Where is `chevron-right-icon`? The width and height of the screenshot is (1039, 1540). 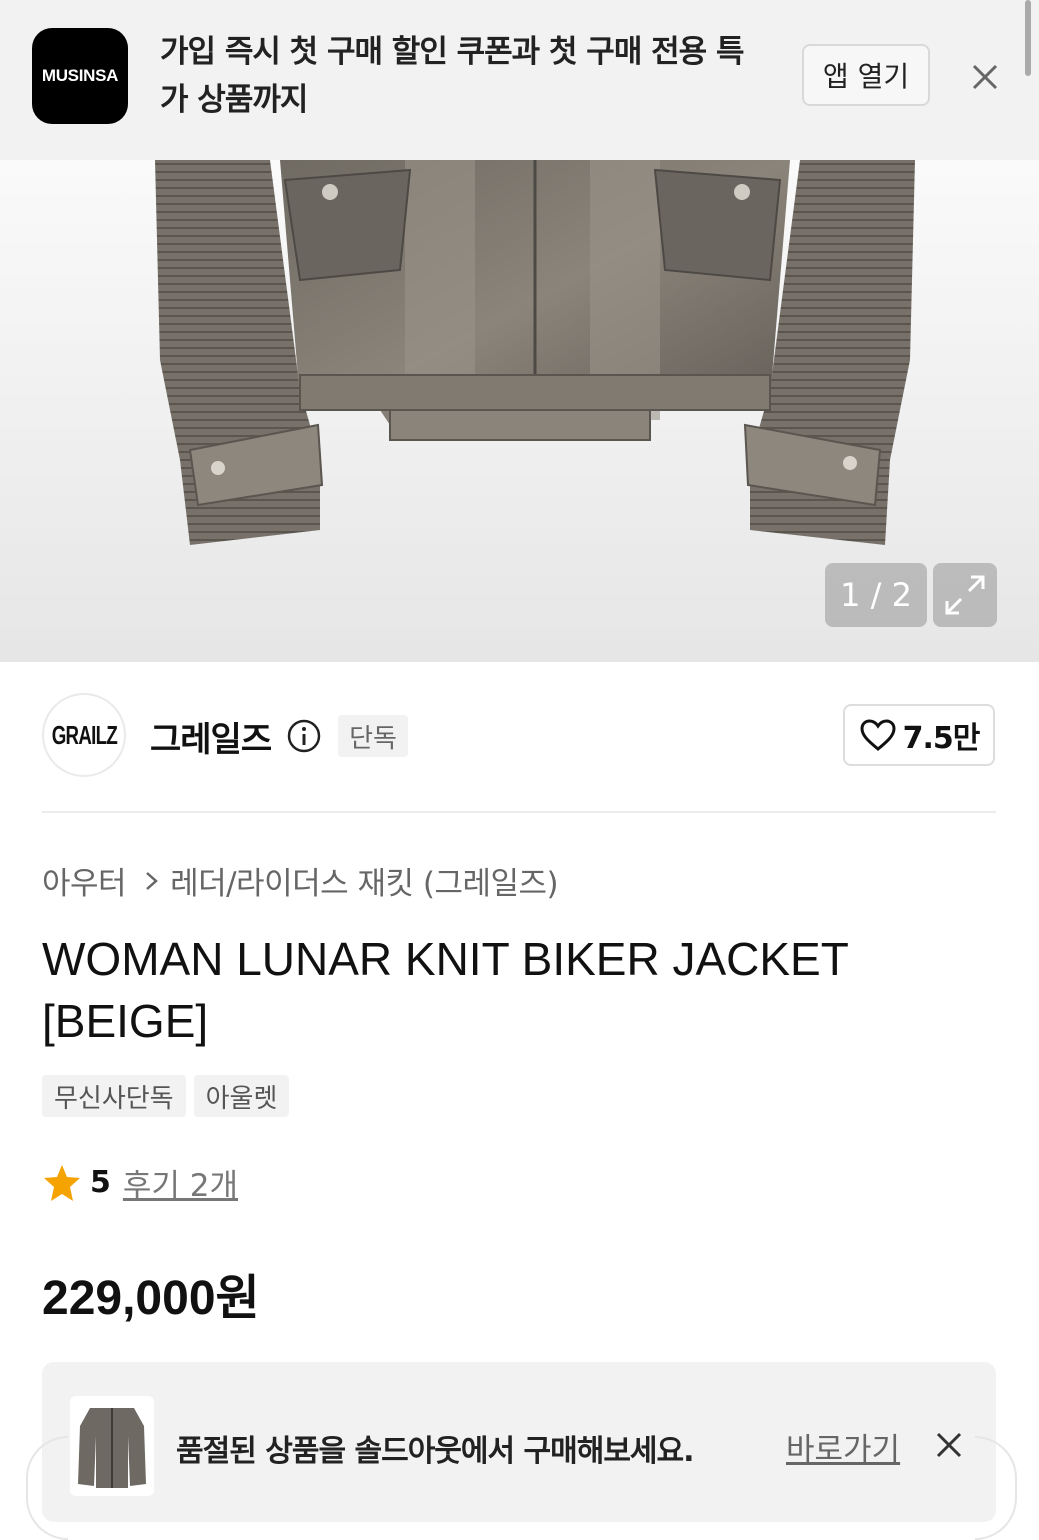 chevron-right-icon is located at coordinates (152, 880).